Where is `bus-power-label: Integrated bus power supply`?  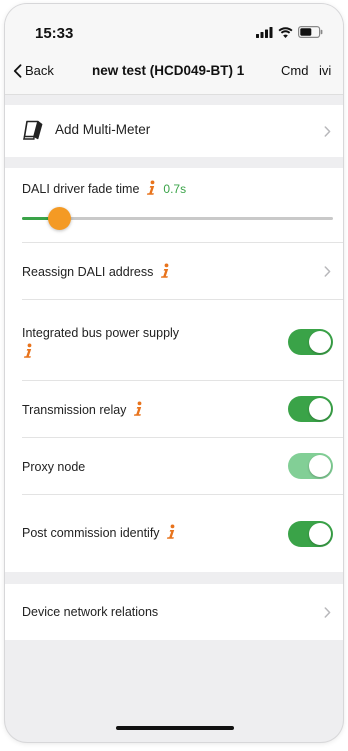 bus-power-label: Integrated bus power supply is located at coordinates (101, 333).